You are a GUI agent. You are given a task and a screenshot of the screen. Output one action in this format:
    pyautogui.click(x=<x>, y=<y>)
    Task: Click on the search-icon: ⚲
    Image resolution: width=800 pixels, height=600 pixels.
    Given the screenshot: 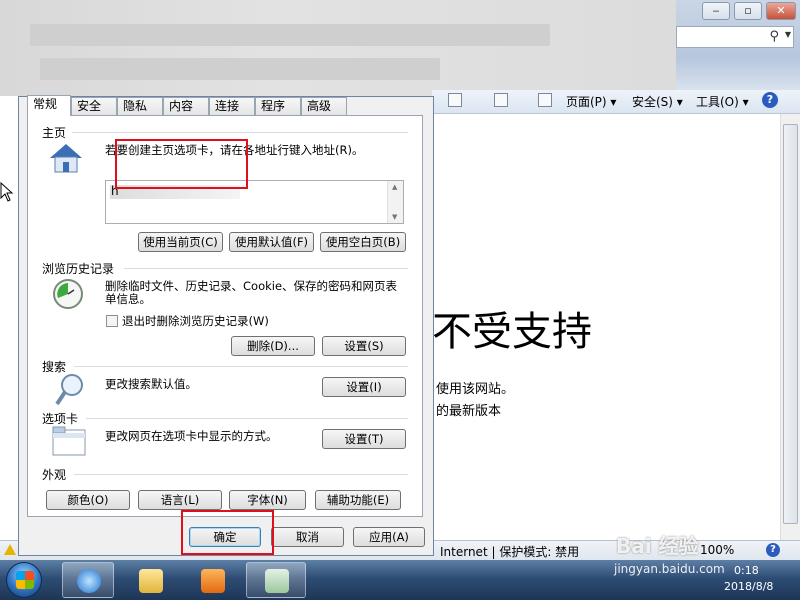 What is the action you would take?
    pyautogui.click(x=774, y=36)
    